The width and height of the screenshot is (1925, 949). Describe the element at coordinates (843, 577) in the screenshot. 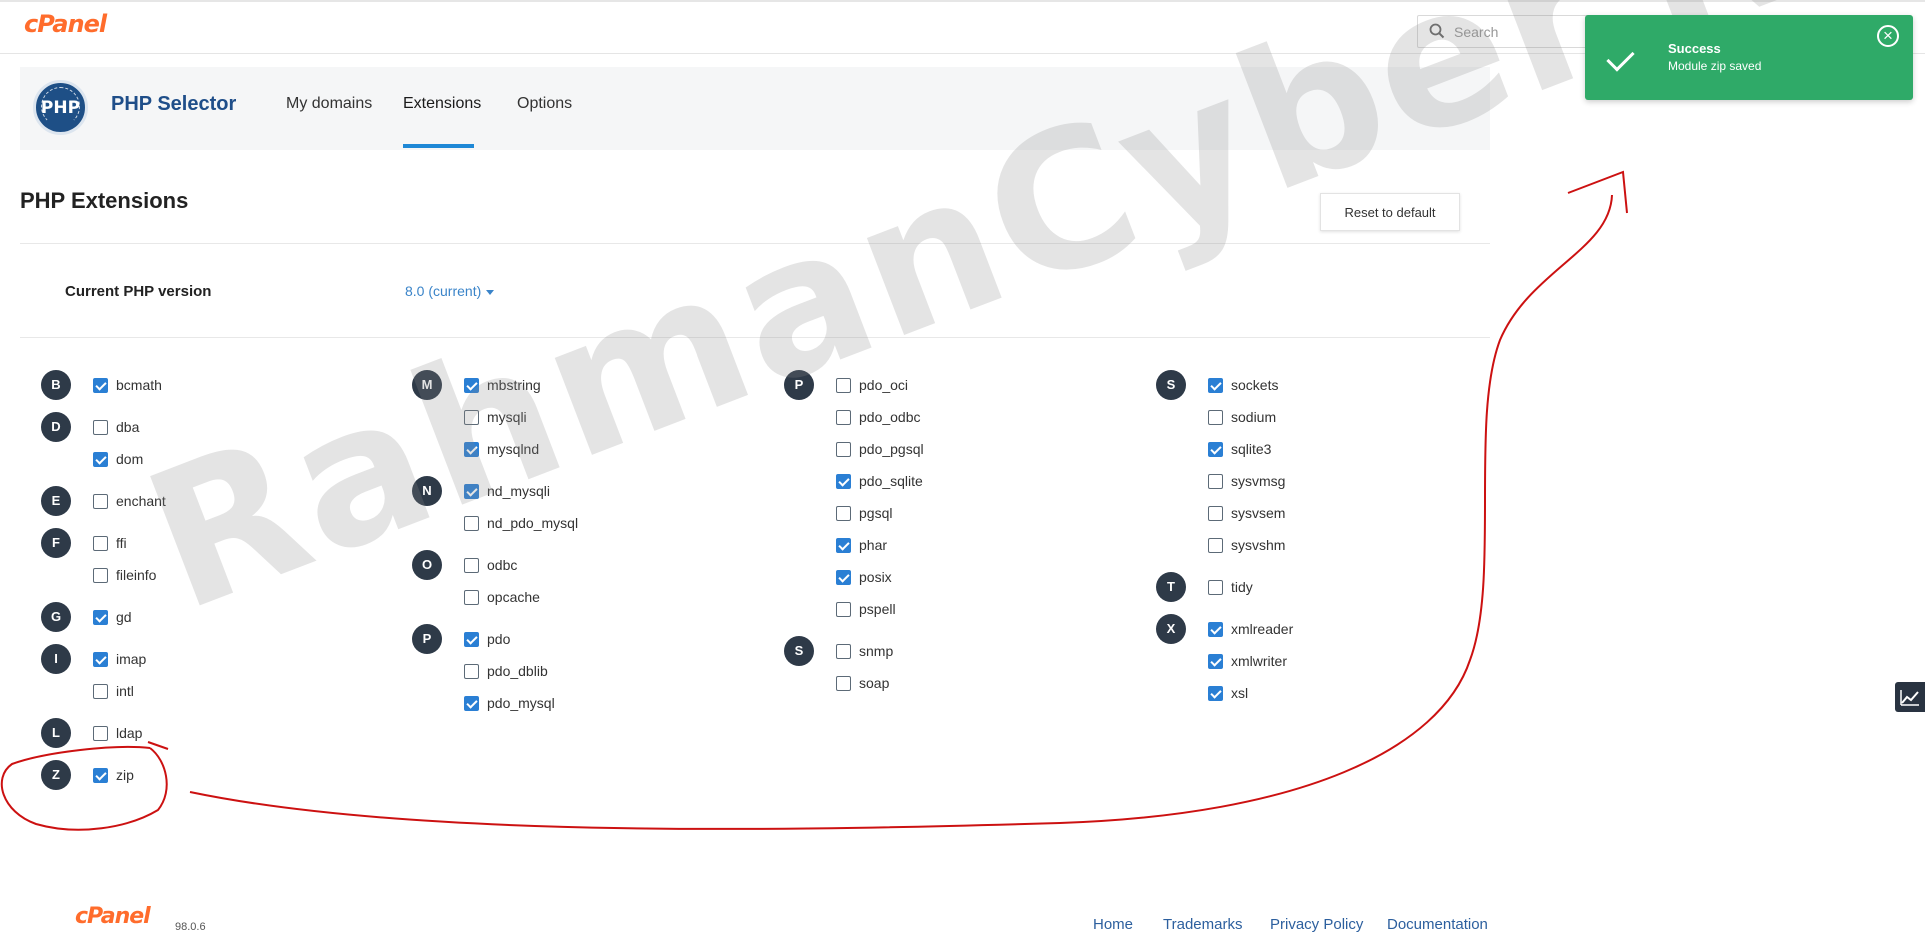

I see `checkbox-posix` at that location.